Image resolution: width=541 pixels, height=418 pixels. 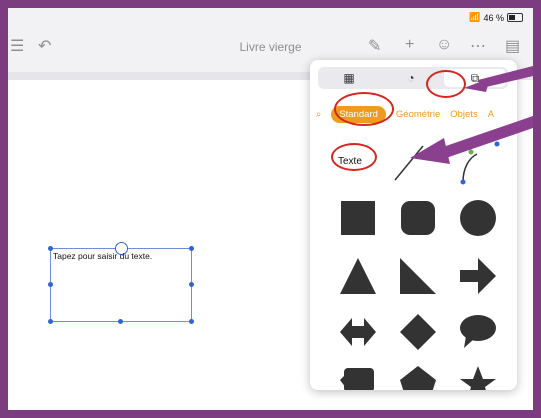 I want to click on annotation-arrows, so click(x=471, y=115).